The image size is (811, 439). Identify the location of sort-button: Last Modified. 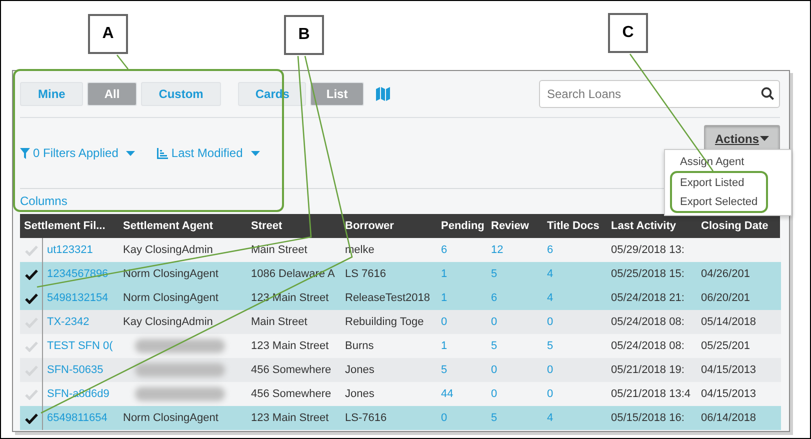
(208, 153).